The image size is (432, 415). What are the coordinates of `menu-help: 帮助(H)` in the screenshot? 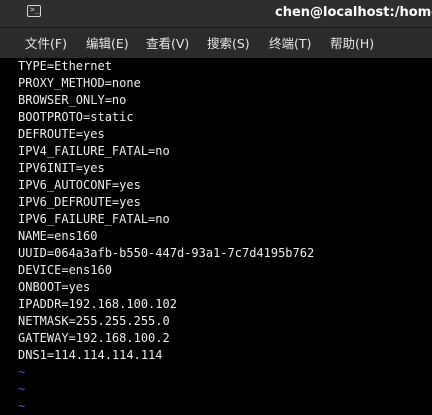 It's located at (352, 44).